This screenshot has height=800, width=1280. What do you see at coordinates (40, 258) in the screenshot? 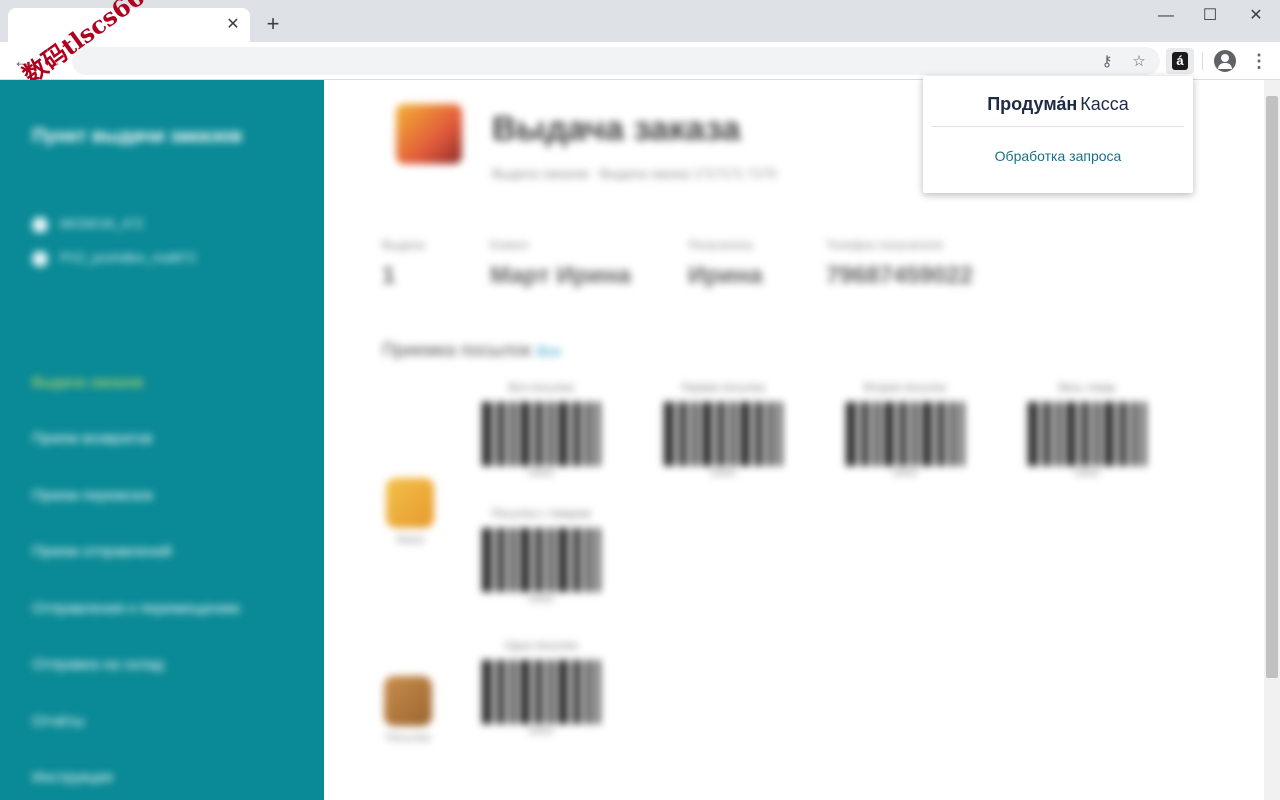
I see `location-icon` at bounding box center [40, 258].